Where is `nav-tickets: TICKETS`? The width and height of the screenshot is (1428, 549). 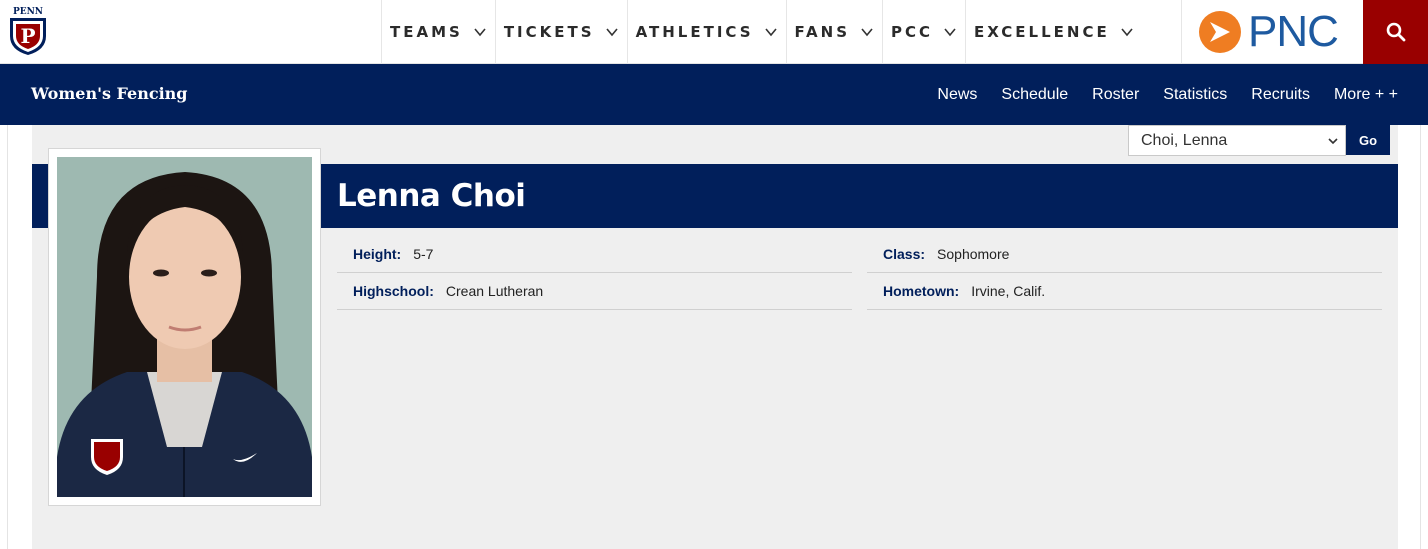
nav-tickets: TICKETS is located at coordinates (560, 32).